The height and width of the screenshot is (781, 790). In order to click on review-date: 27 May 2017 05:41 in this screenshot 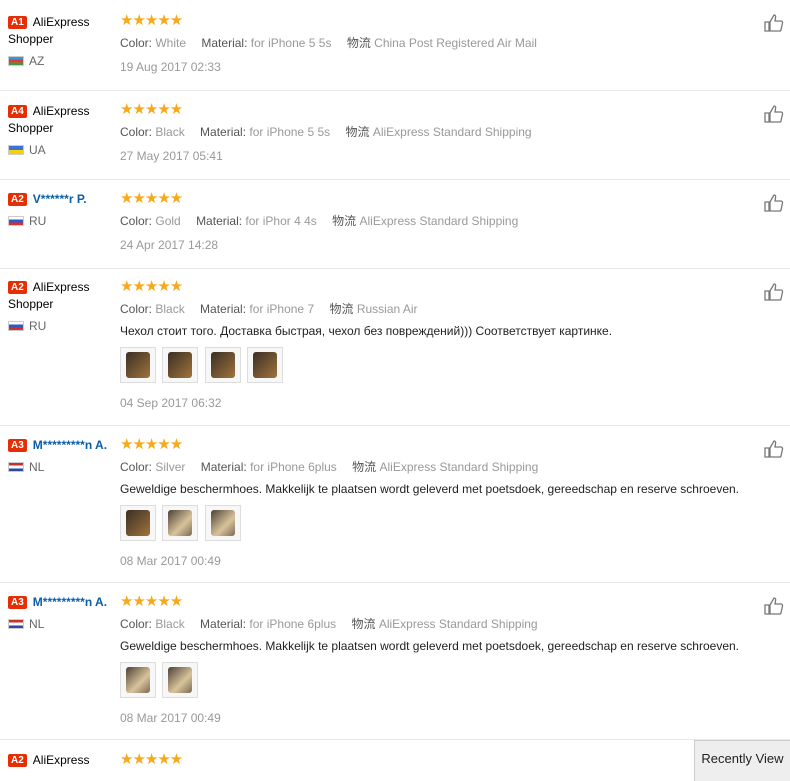, I will do `click(171, 156)`.